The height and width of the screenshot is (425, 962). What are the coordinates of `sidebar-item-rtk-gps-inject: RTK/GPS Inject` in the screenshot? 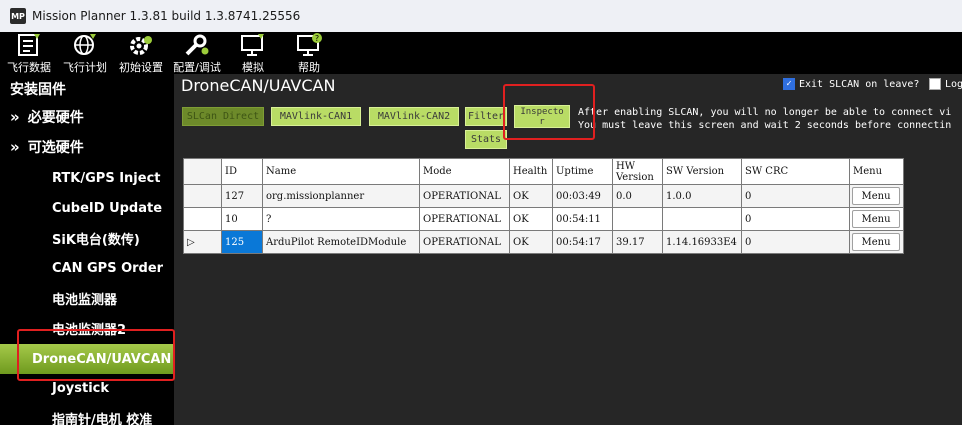 It's located at (87, 178).